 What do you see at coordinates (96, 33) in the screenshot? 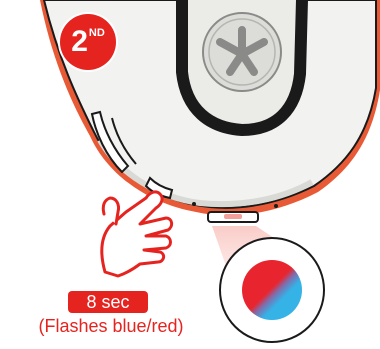
I see `step-ordinal-suffix: ND` at bounding box center [96, 33].